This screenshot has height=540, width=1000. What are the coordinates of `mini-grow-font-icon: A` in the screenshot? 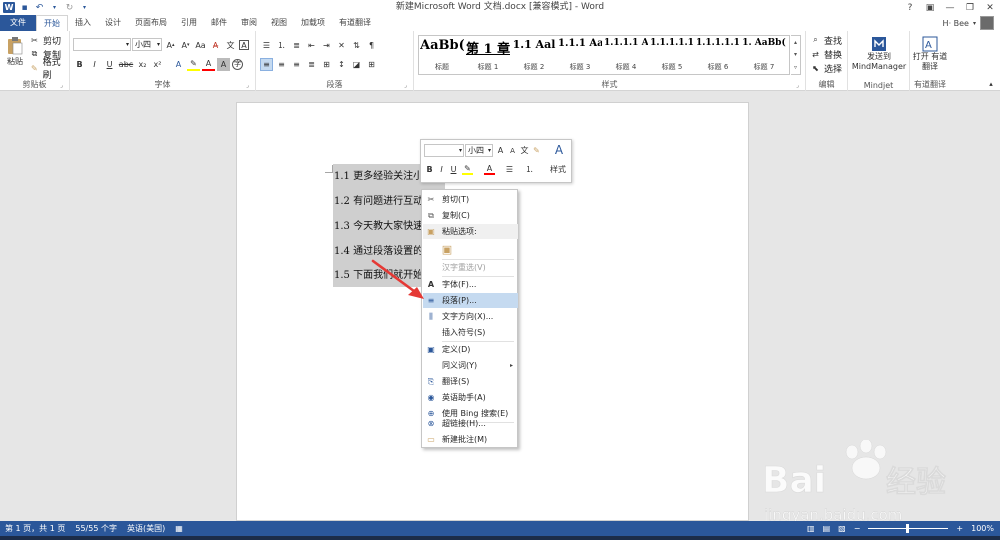 It's located at (500, 150).